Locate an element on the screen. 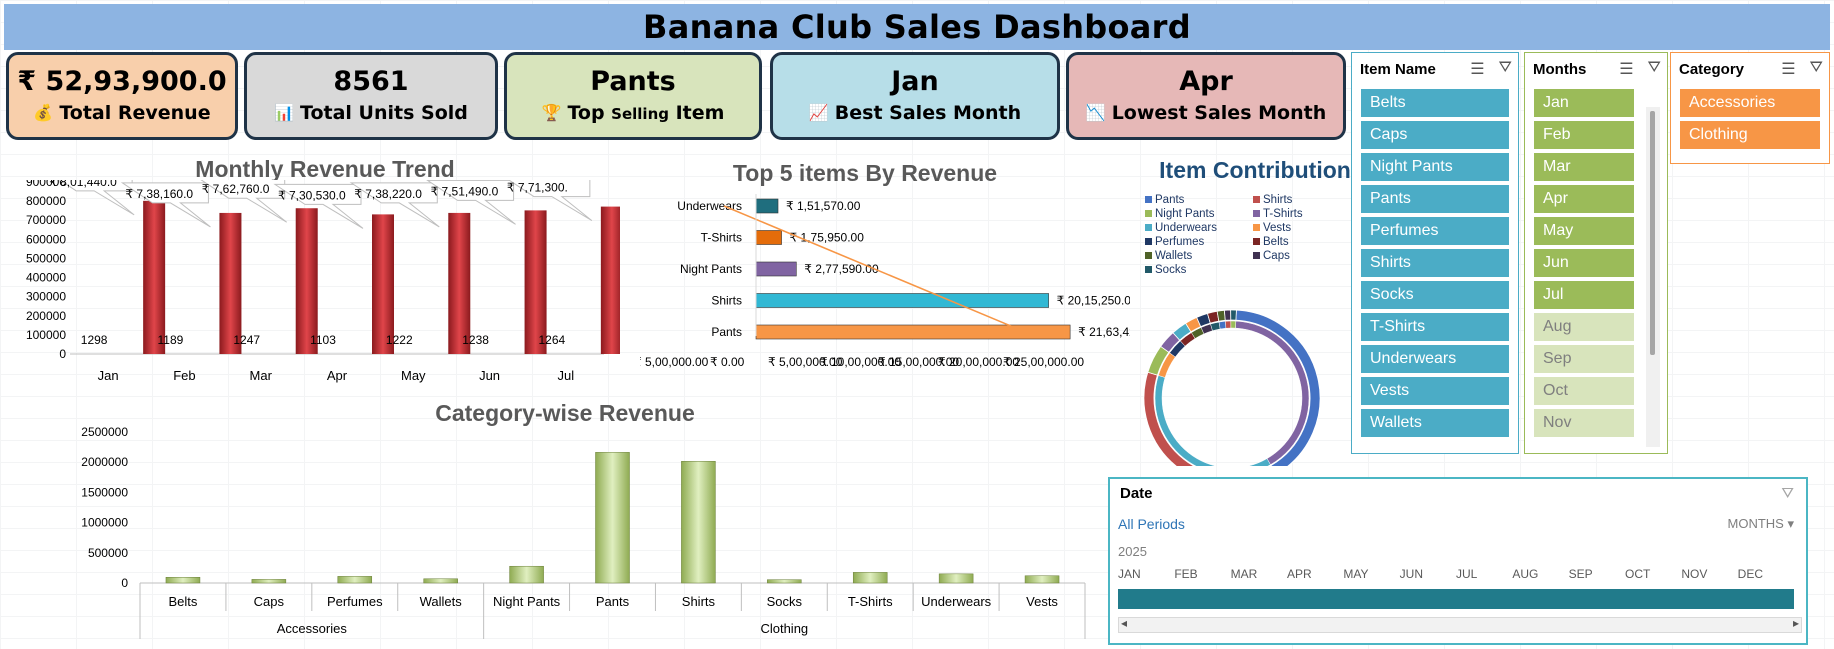  legend-label: Socks is located at coordinates (1171, 270).